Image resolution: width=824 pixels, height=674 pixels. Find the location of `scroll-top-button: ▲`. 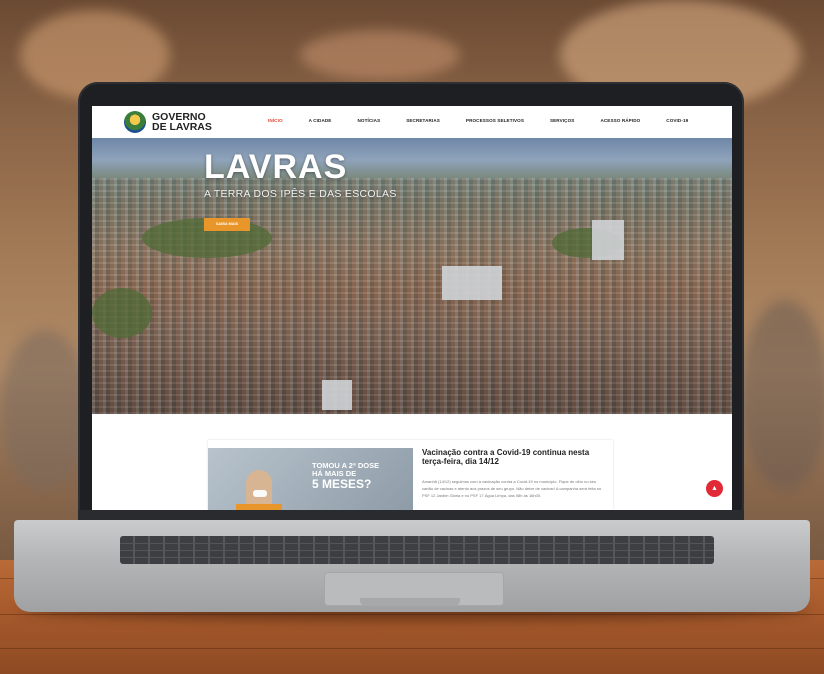

scroll-top-button: ▲ is located at coordinates (714, 488).